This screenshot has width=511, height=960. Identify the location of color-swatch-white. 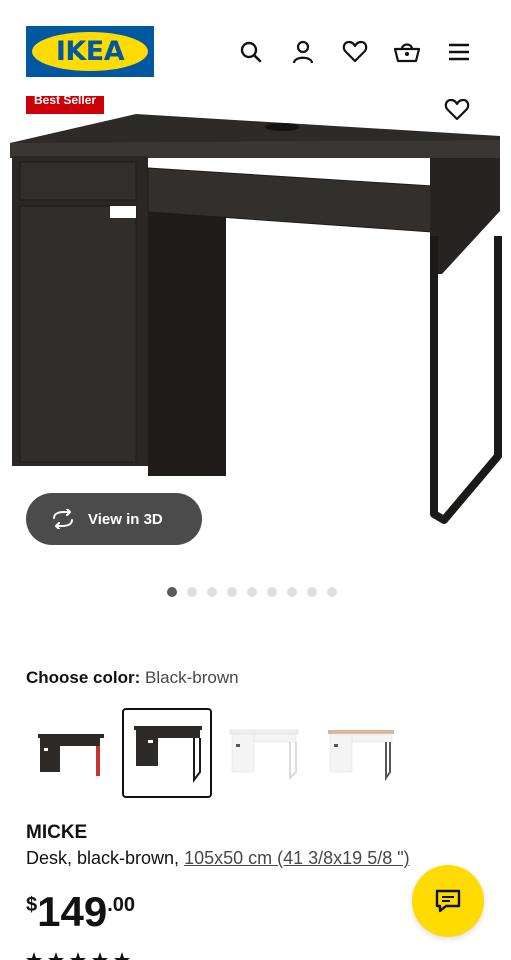
(263, 753).